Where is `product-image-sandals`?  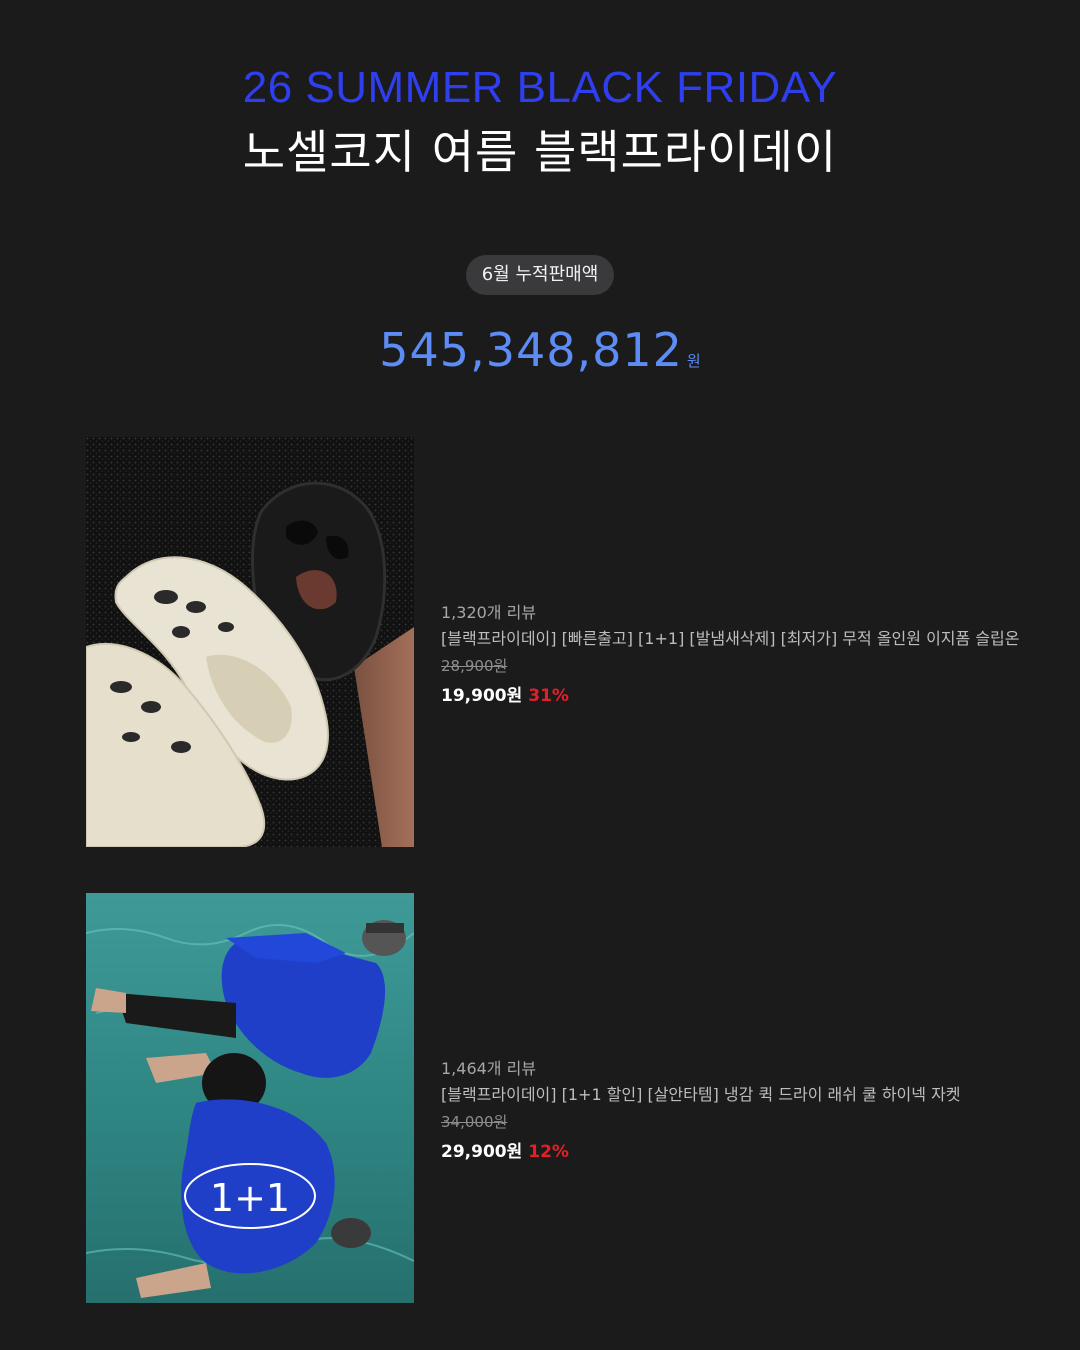
product-image-sandals is located at coordinates (250, 642).